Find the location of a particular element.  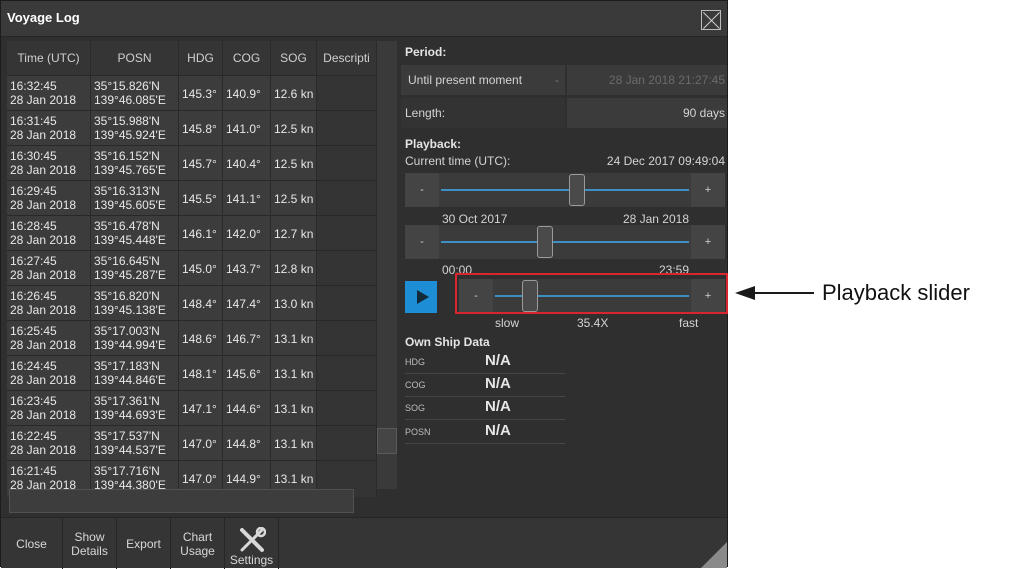

column-header: COG is located at coordinates (247, 58).